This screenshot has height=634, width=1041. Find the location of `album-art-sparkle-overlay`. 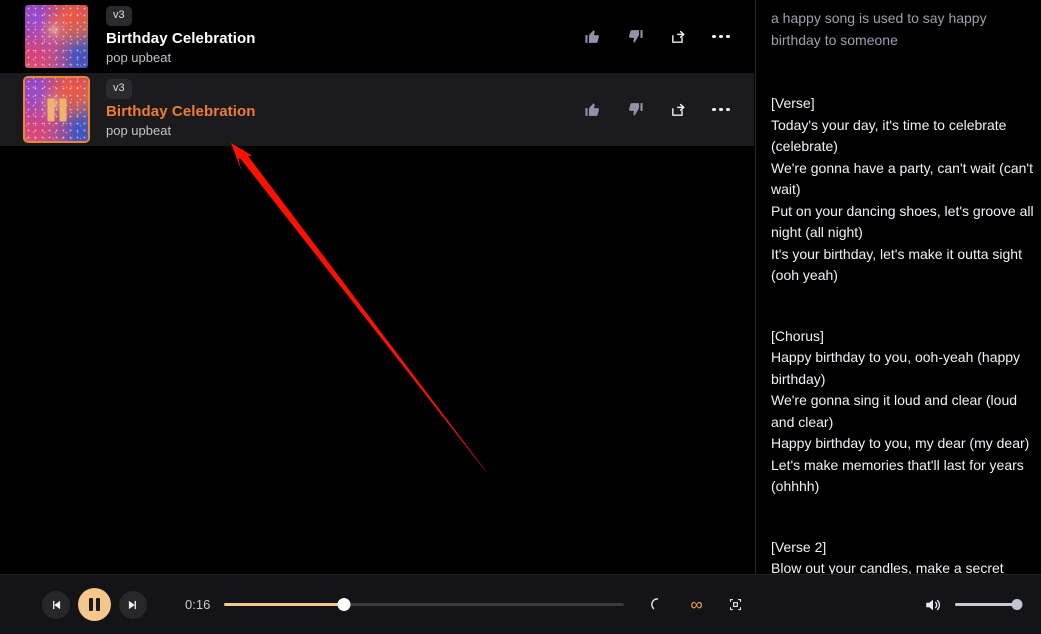

album-art-sparkle-overlay is located at coordinates (56, 36).